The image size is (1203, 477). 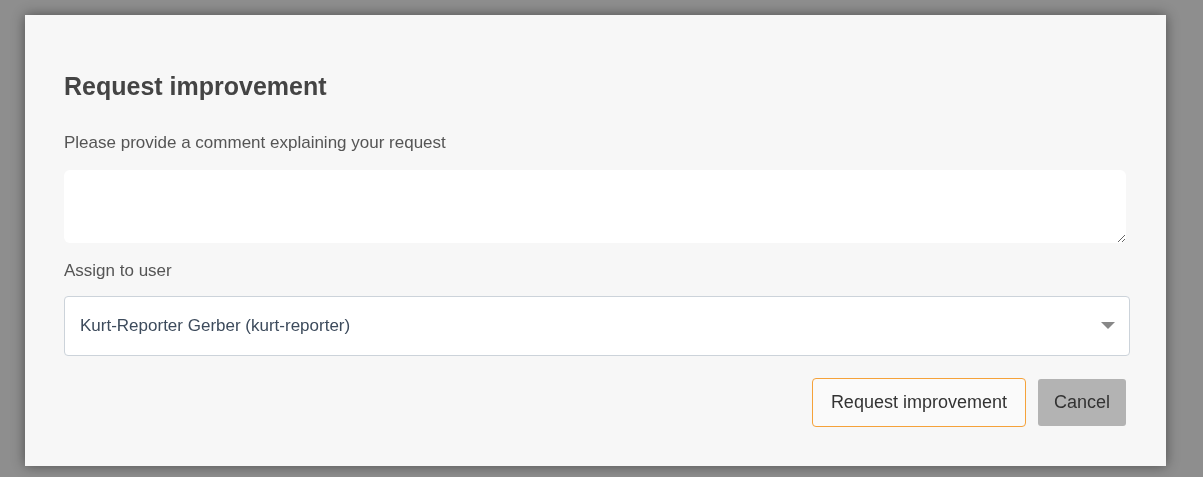 What do you see at coordinates (918, 402) in the screenshot?
I see `request-button: Request improvement` at bounding box center [918, 402].